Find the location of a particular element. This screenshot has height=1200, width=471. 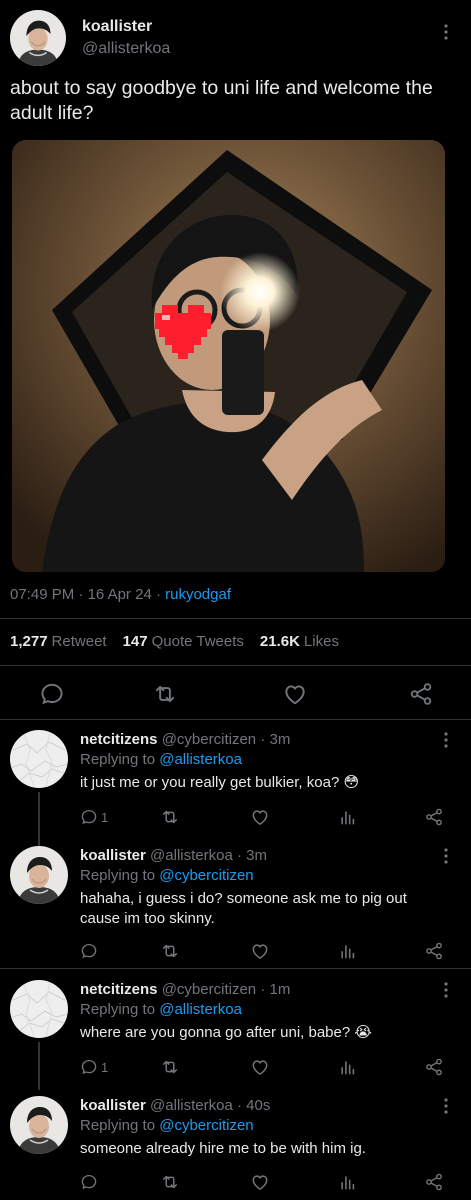

tweet-action-bar is located at coordinates (235, 694).